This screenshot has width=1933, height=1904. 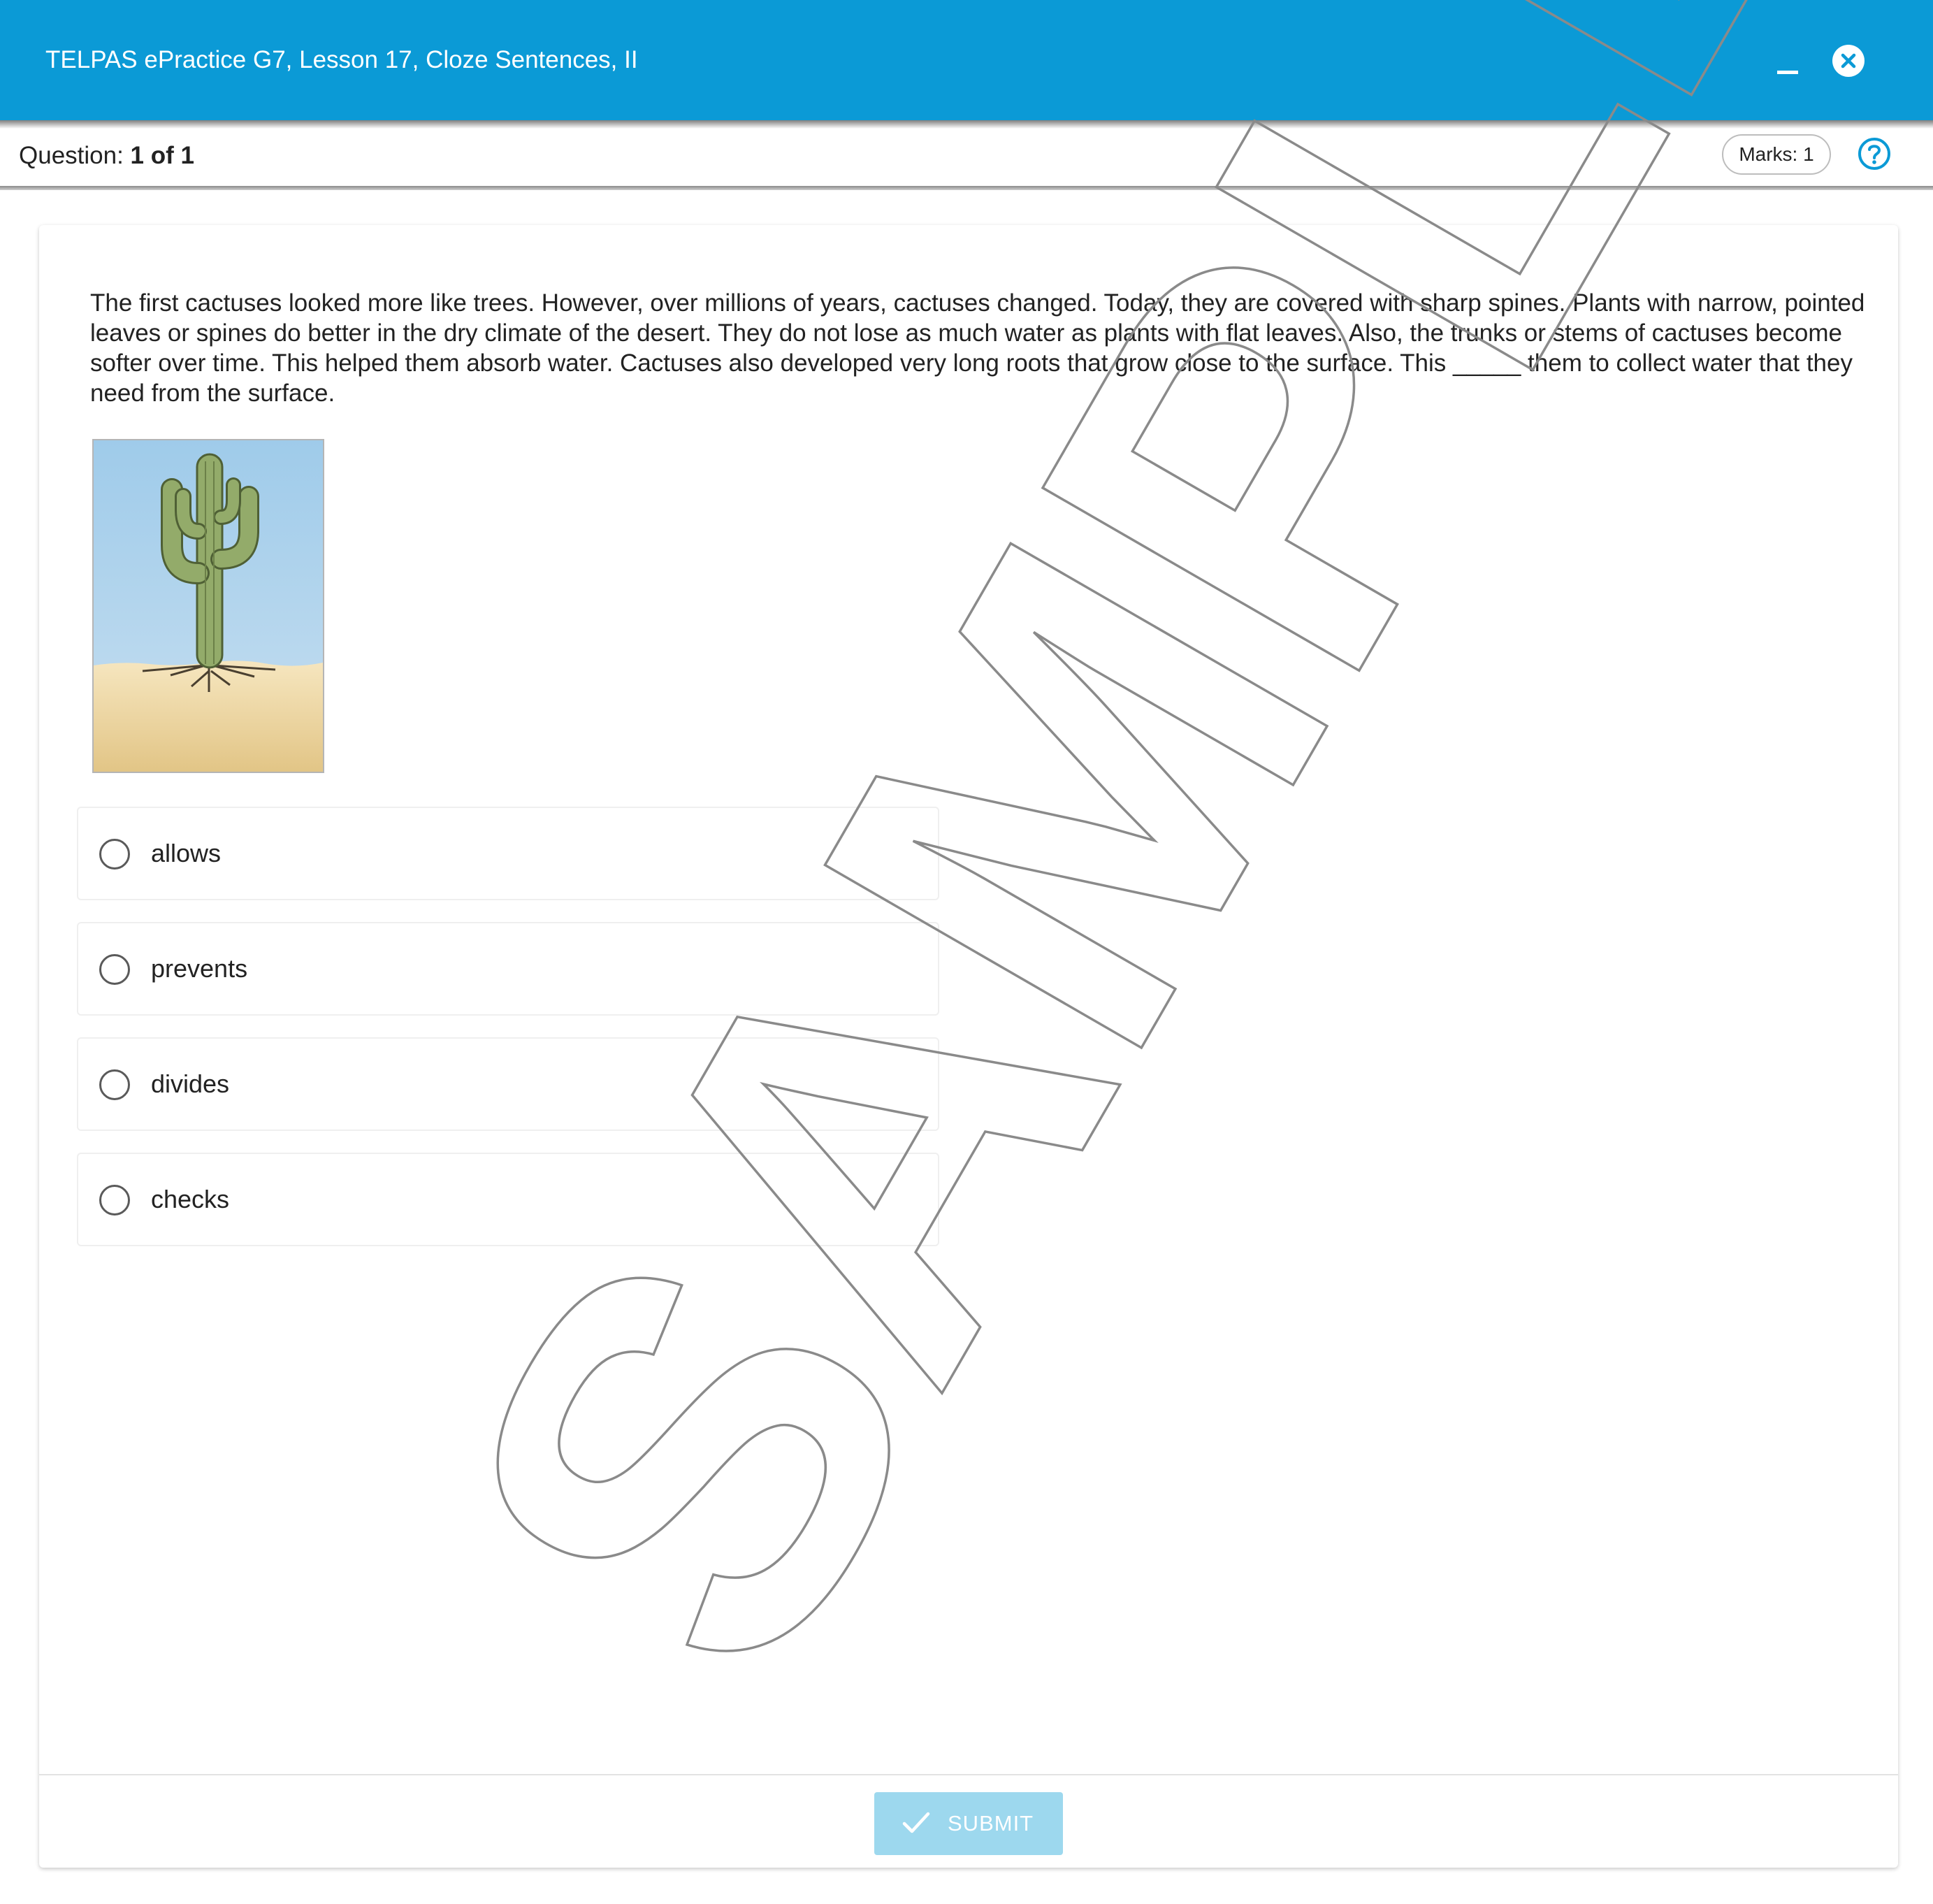 I want to click on option-prevents: prevents, so click(x=508, y=969).